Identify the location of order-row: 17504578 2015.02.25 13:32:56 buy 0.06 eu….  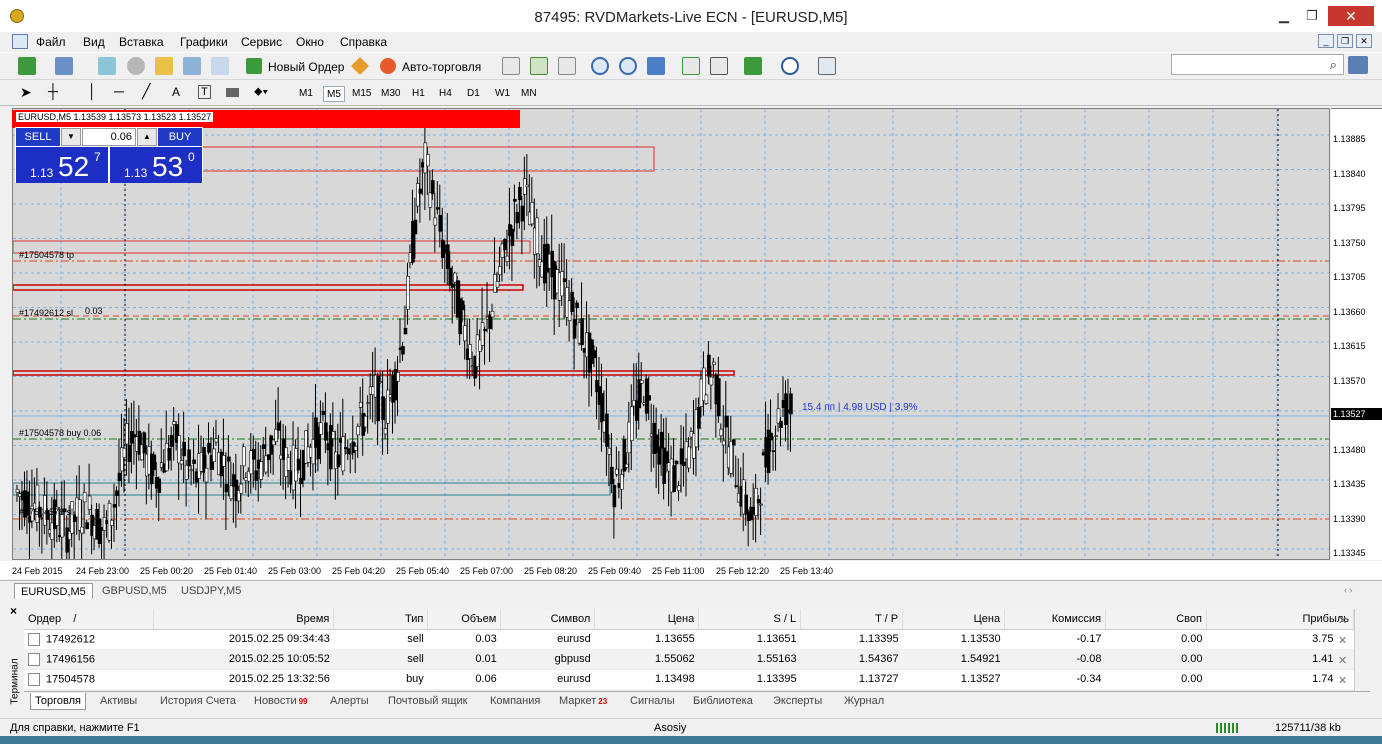
(689, 679).